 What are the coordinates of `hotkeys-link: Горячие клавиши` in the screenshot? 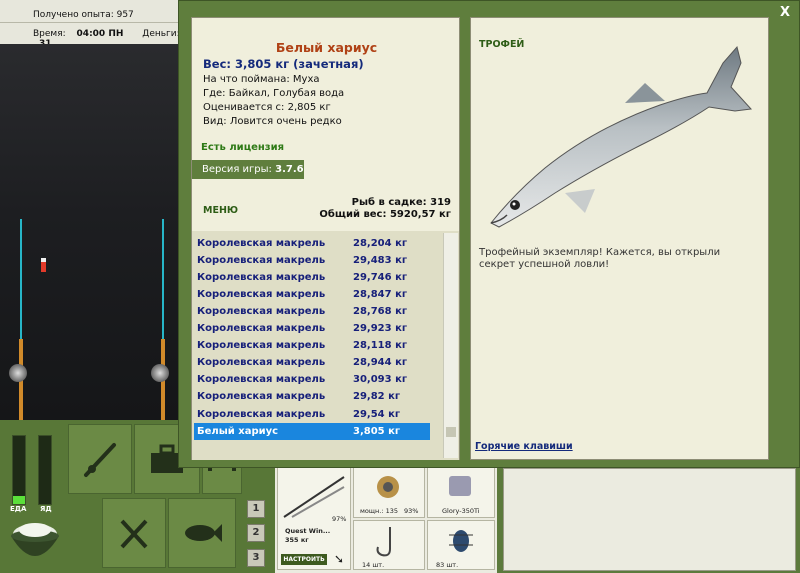 It's located at (524, 446).